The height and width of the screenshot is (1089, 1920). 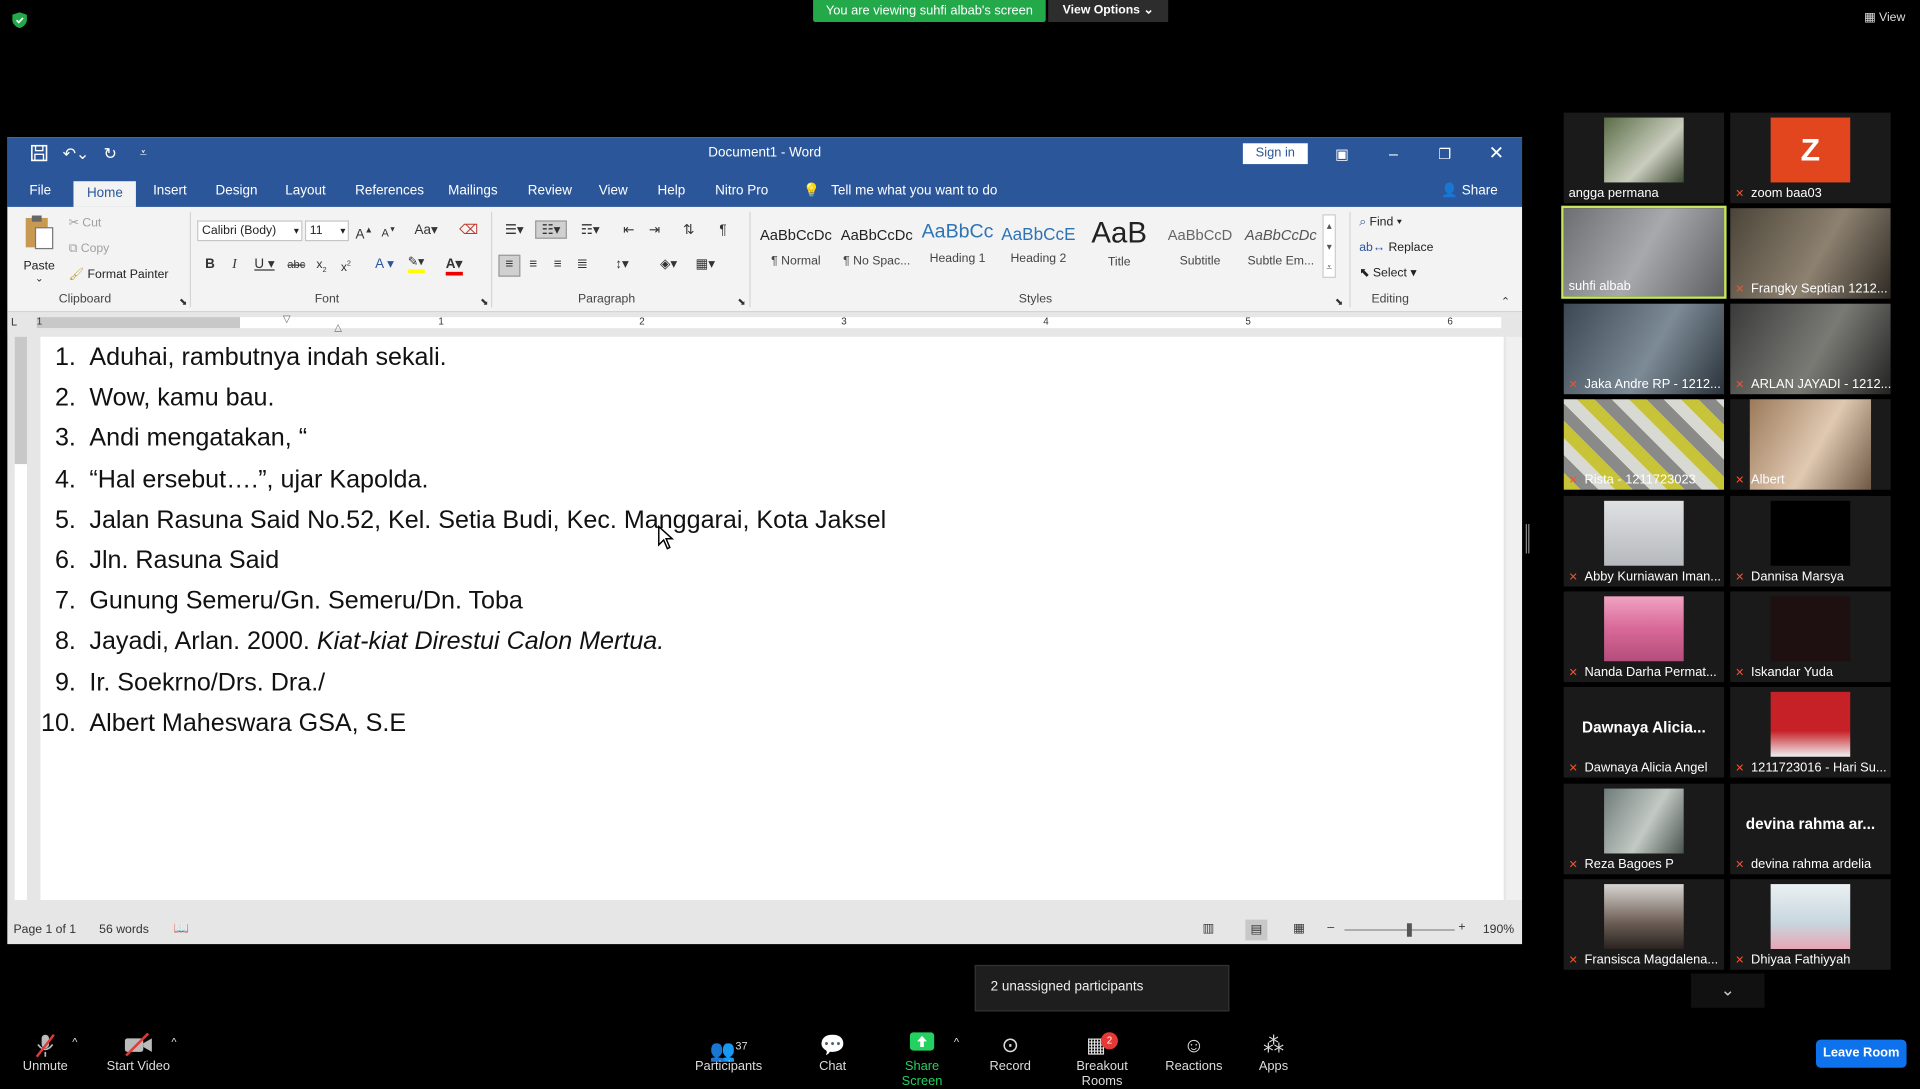 I want to click on share-options-caret: ^, so click(x=956, y=1042).